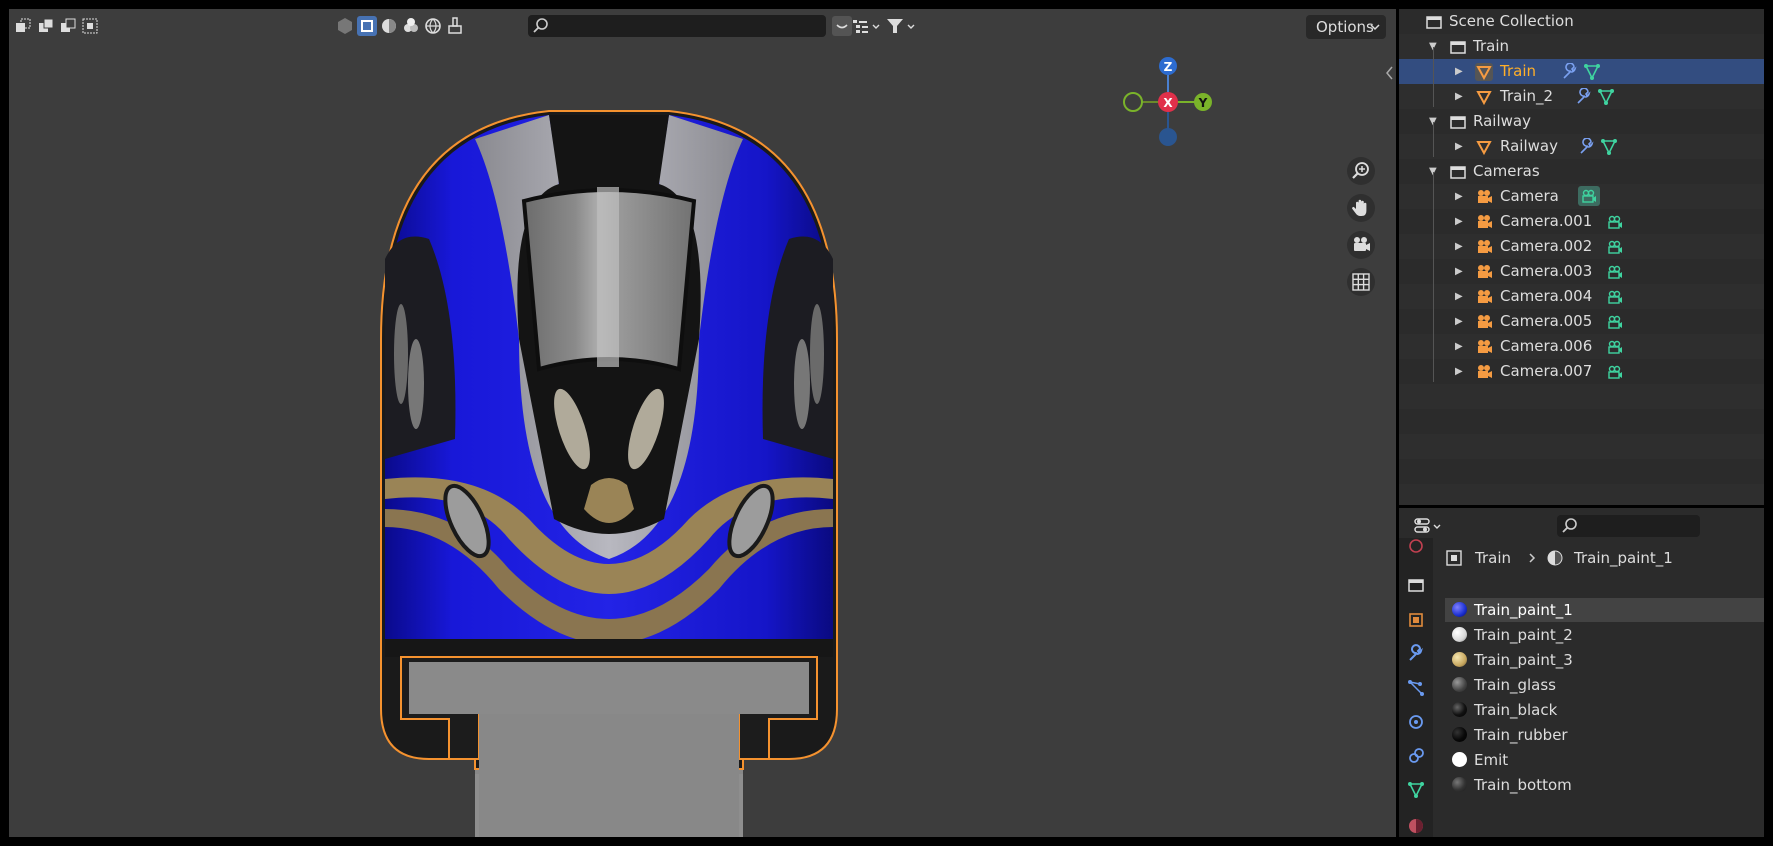 This screenshot has height=846, width=1773. I want to click on tab-material-icon, so click(1416, 824).